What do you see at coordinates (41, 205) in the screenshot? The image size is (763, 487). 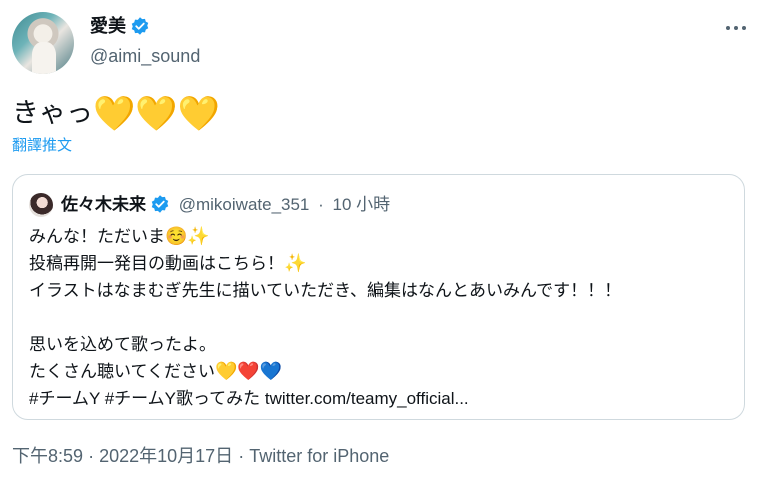 I see `quoted-author-avatar` at bounding box center [41, 205].